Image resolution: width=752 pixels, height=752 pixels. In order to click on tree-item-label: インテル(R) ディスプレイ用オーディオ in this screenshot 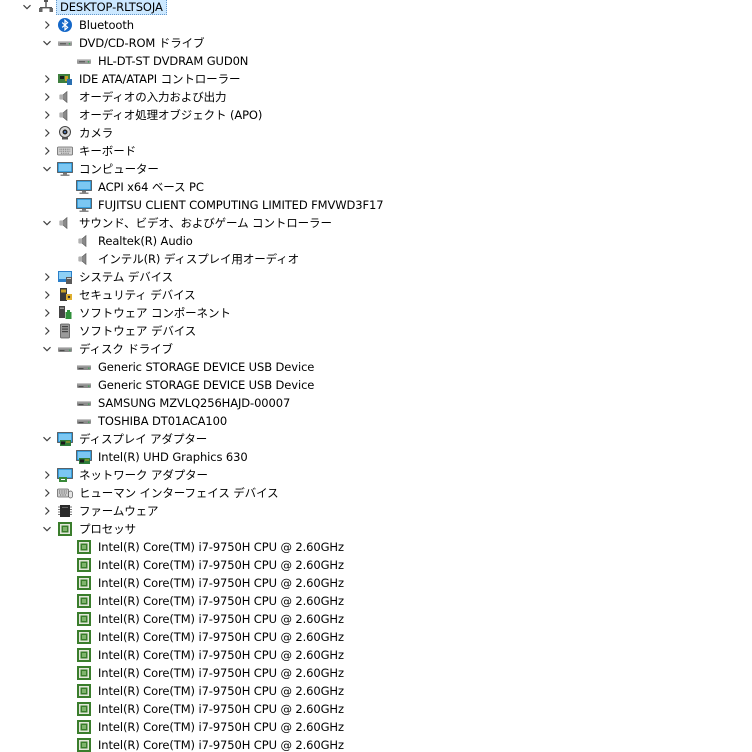, I will do `click(199, 259)`.